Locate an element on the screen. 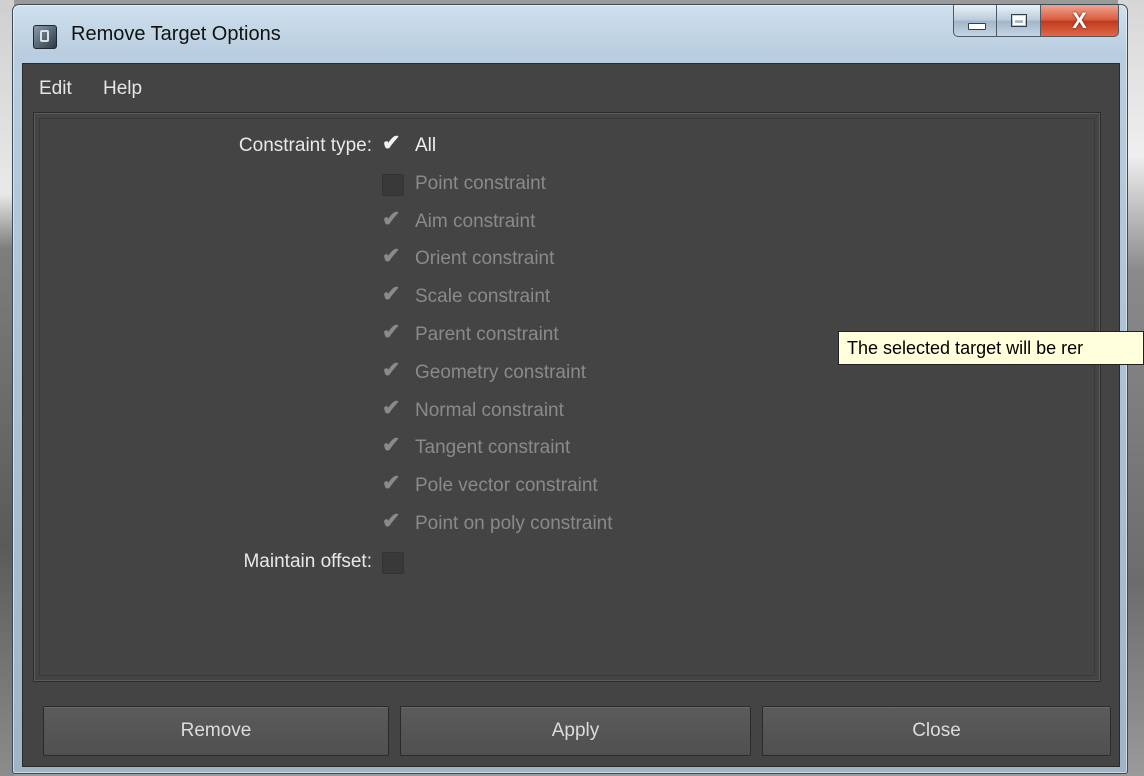 Image resolution: width=1144 pixels, height=776 pixels. checkbox-scale-constraint: ✔ is located at coordinates (393, 296).